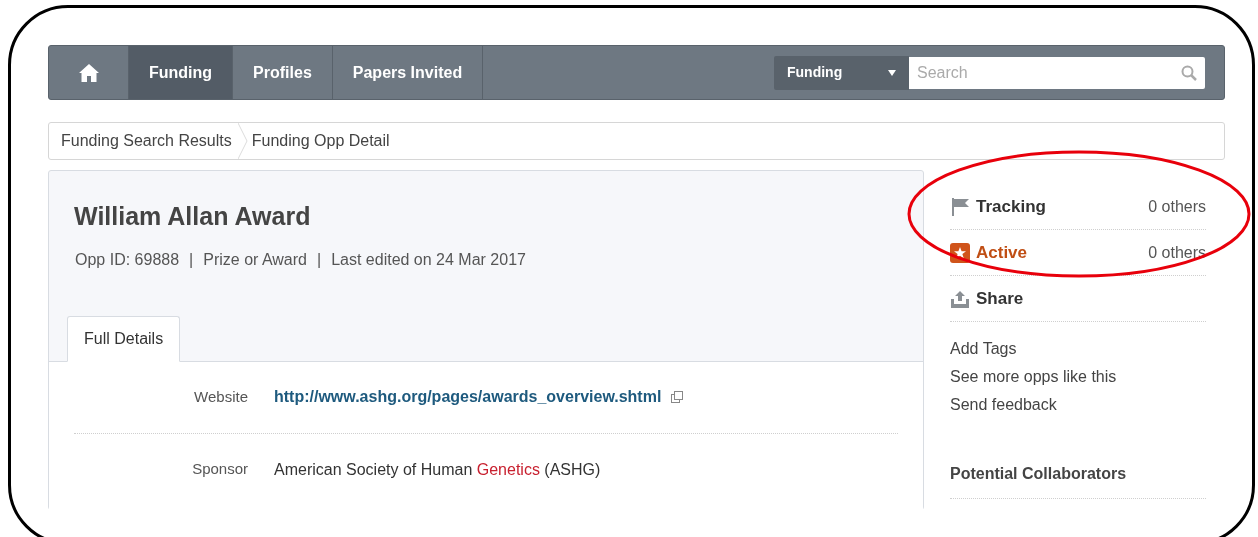 Image resolution: width=1258 pixels, height=537 pixels. I want to click on active-button: Active, so click(989, 252).